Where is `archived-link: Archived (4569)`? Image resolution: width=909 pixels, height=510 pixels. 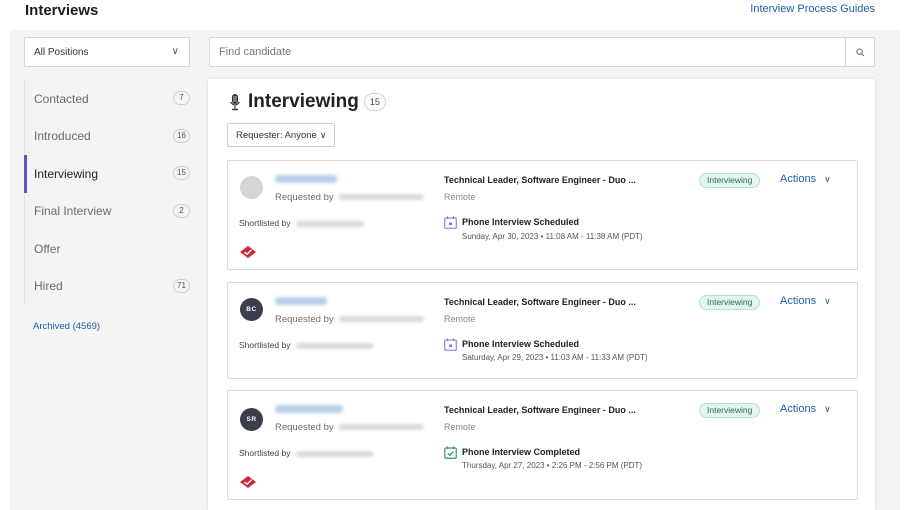
archived-link: Archived (4569) is located at coordinates (110, 326).